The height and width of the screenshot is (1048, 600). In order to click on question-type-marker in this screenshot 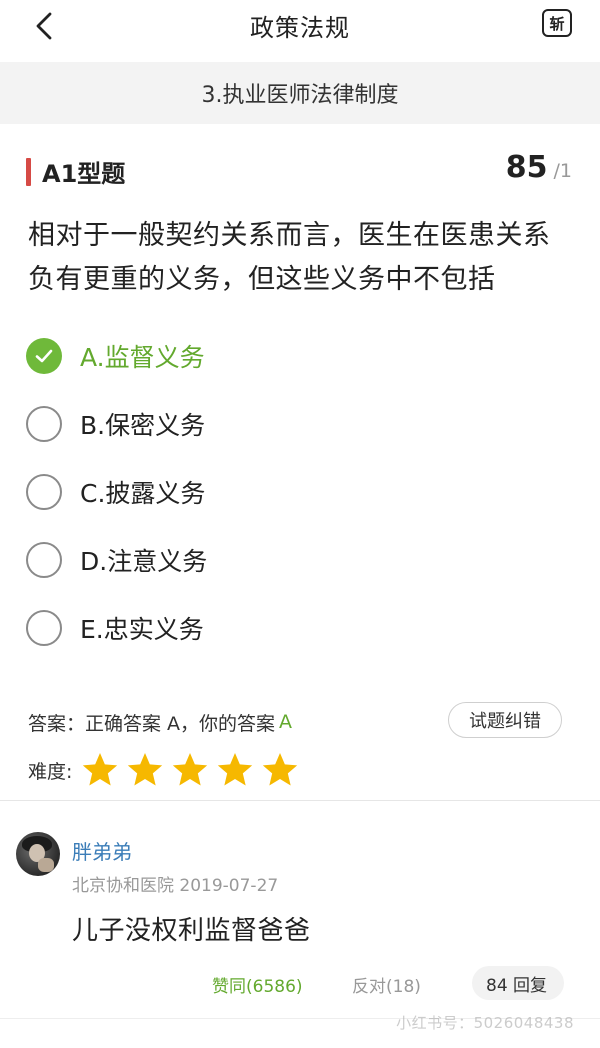, I will do `click(28, 172)`.